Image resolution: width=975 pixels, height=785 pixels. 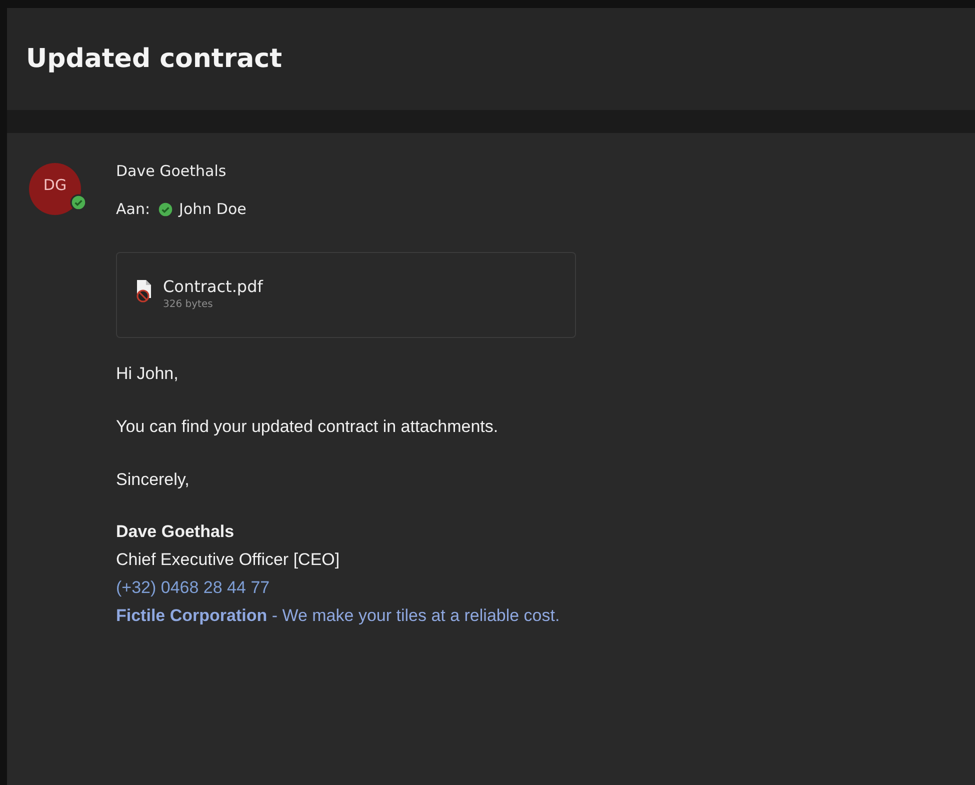 I want to click on body-paragraph: Sincerely,, so click(x=153, y=480).